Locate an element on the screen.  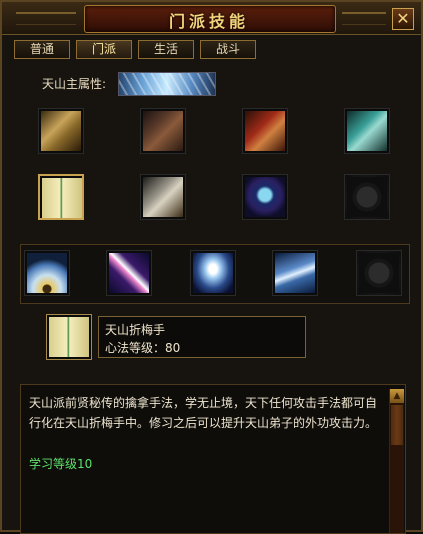
white-hand-icon is located at coordinates (295, 273).